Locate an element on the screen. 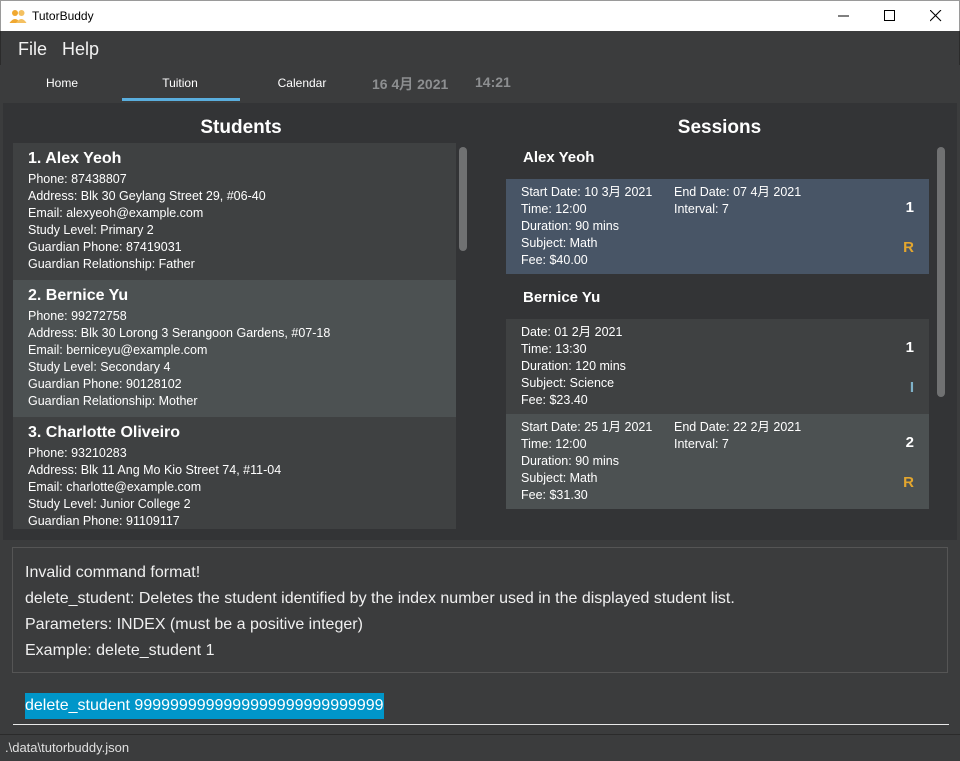 This screenshot has height=761, width=960. result-line: Example: delete_student 1 is located at coordinates (120, 650).